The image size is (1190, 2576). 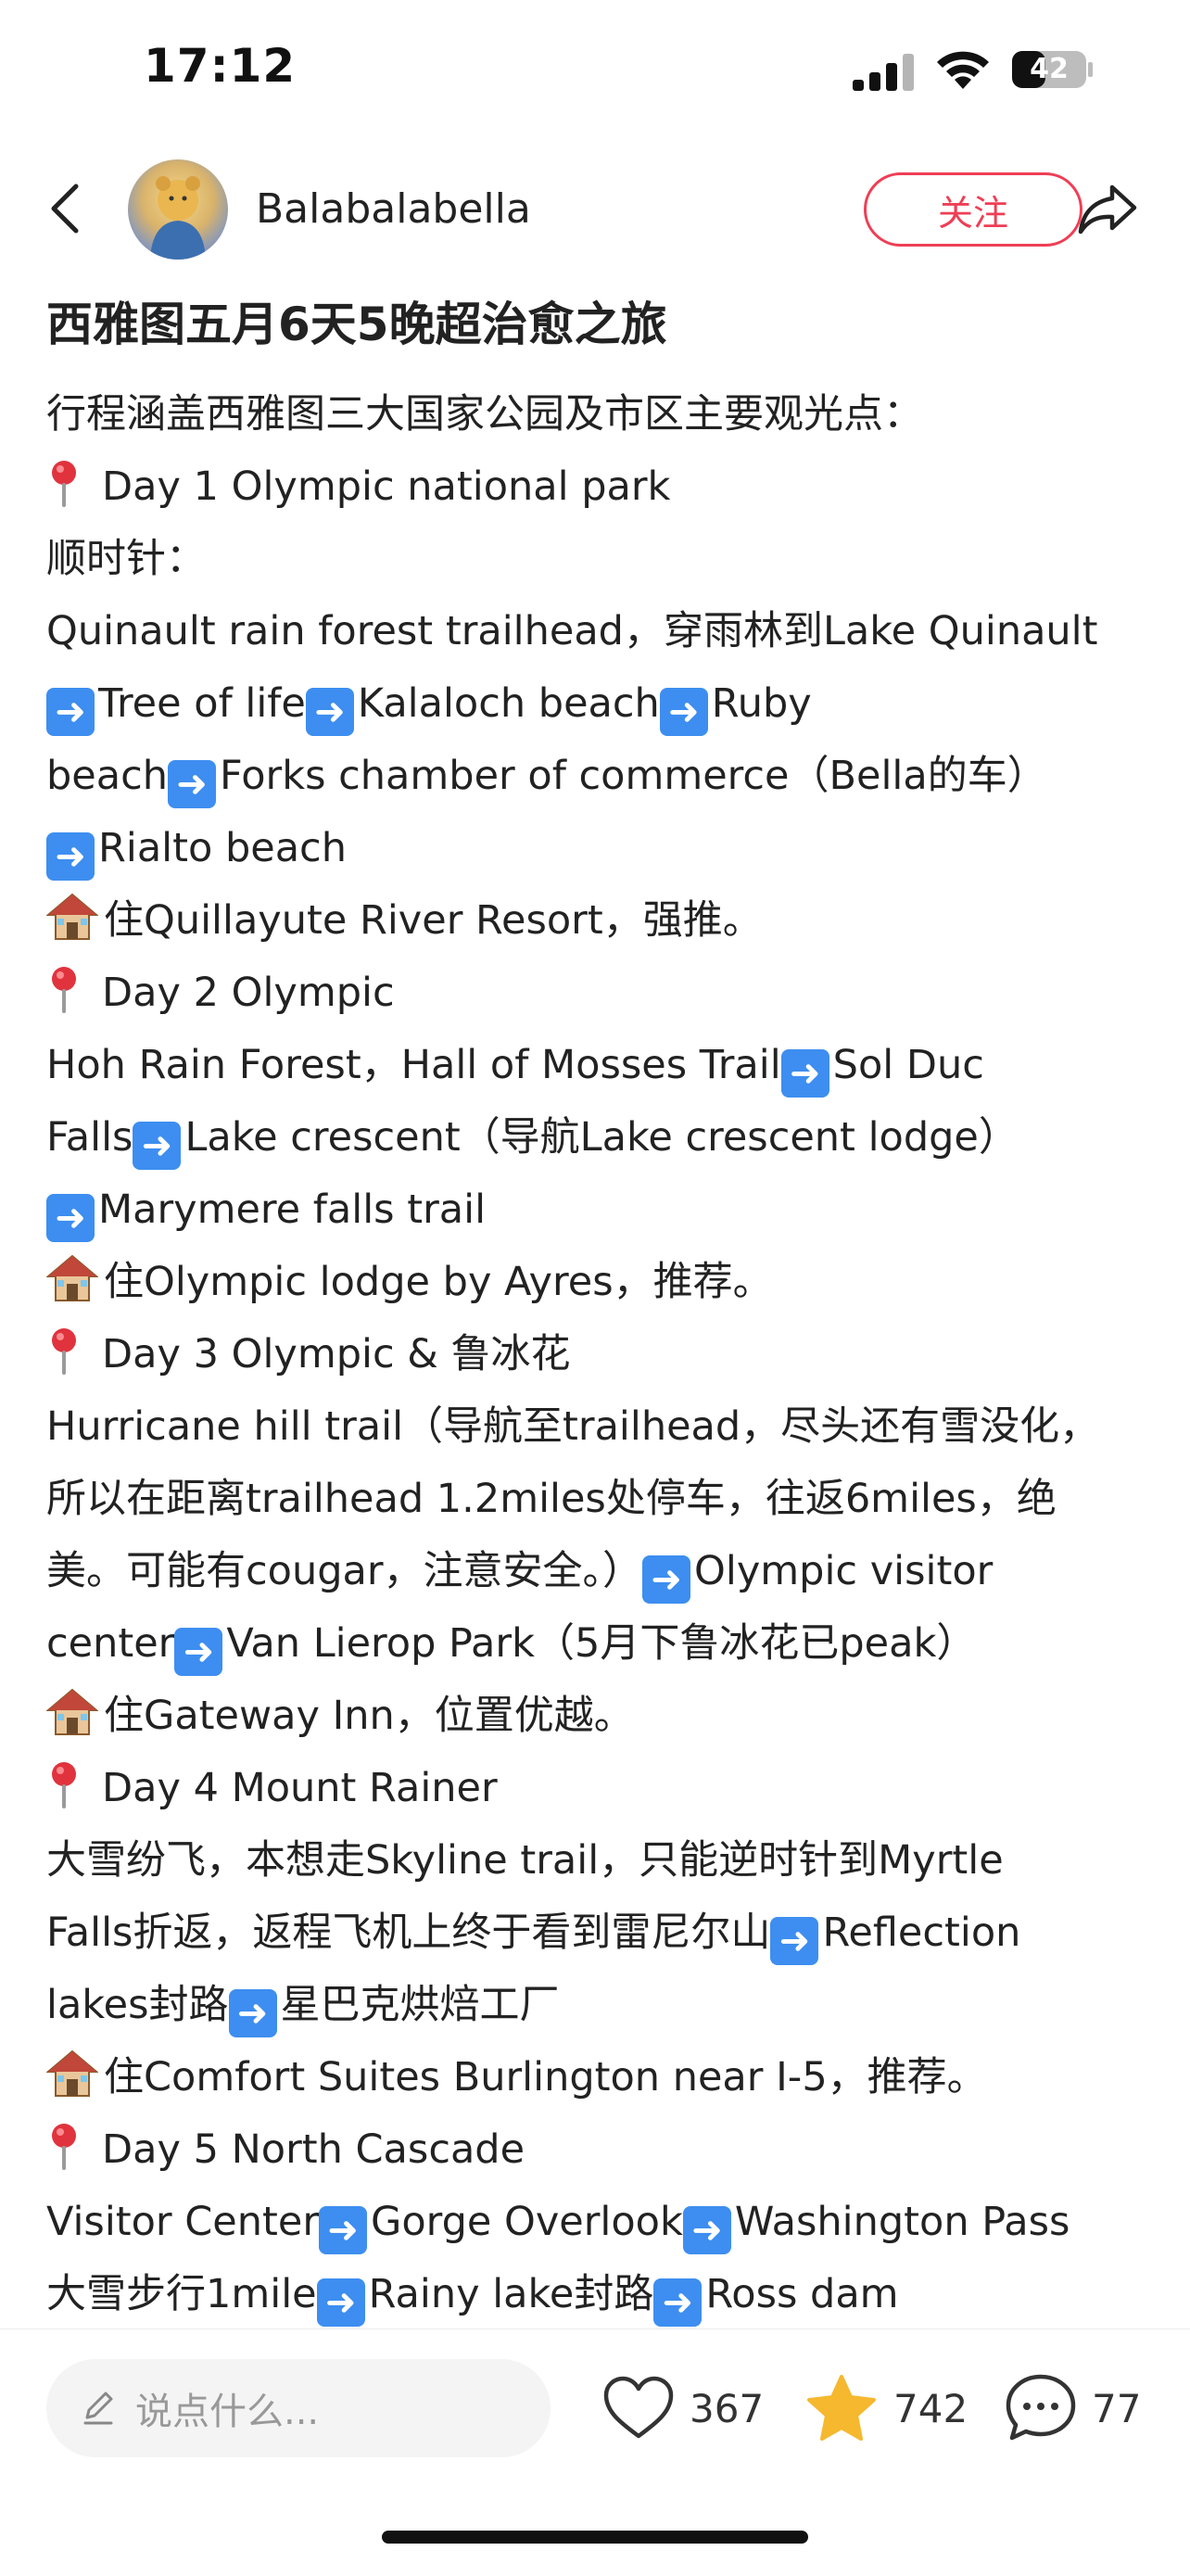 I want to click on like-button: 367, so click(x=683, y=2408).